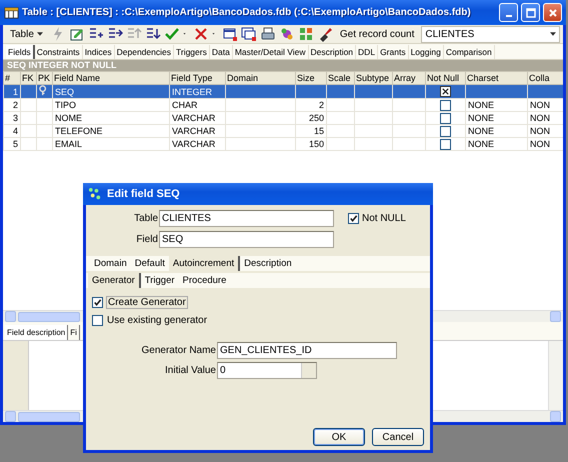  What do you see at coordinates (497, 78) in the screenshot?
I see `column-header: Charset` at bounding box center [497, 78].